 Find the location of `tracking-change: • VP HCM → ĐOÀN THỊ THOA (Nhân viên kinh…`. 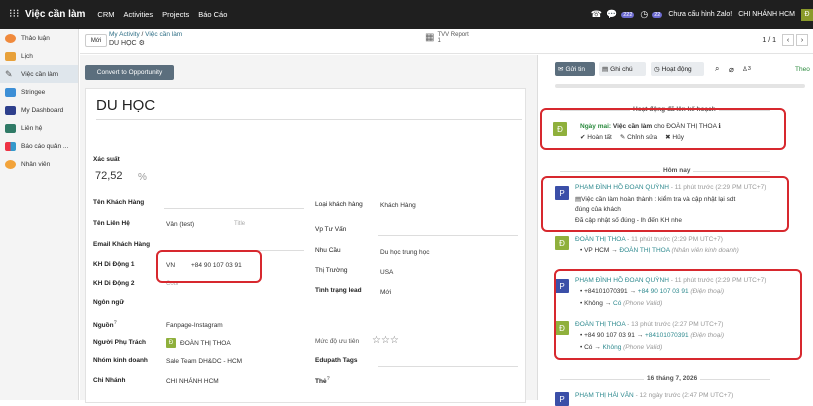

tracking-change: • VP HCM → ĐOÀN THỊ THOA (Nhân viên kinh… is located at coordinates (659, 250).